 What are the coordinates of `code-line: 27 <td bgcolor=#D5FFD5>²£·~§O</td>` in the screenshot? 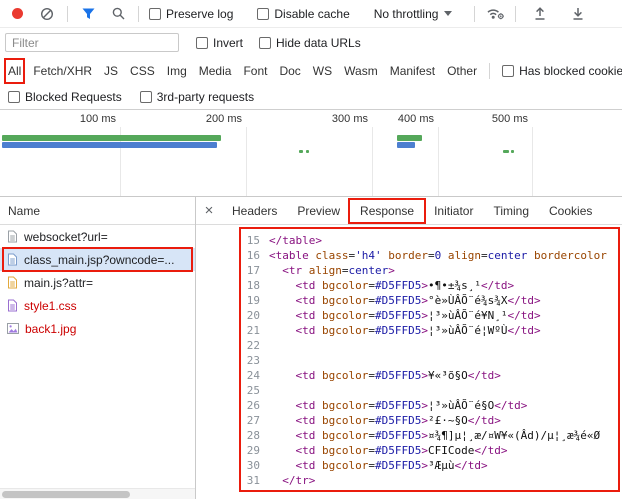 It's located at (432, 420).